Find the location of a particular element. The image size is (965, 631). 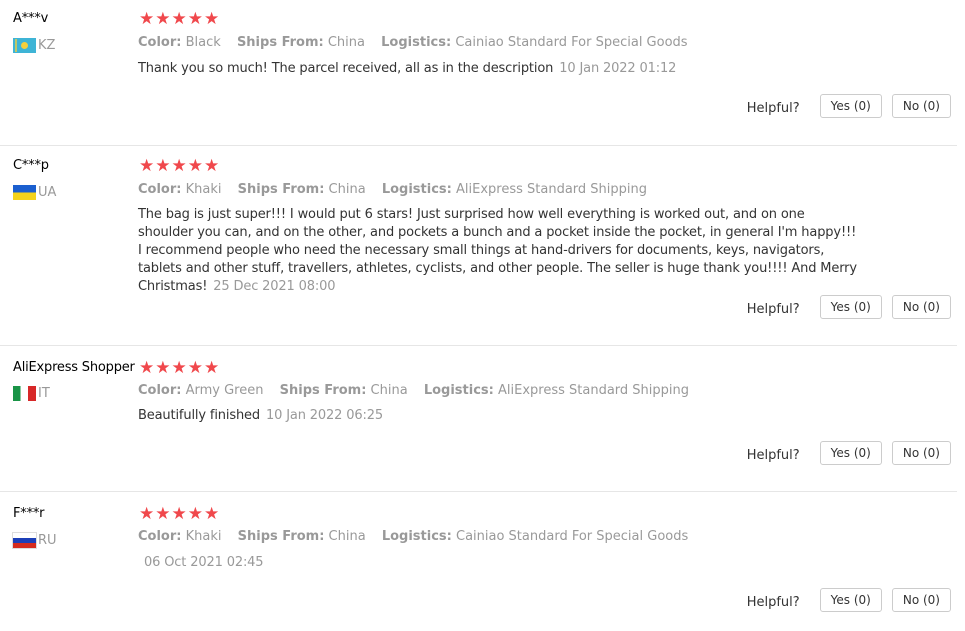

reviewer-name: C***p is located at coordinates (31, 165).